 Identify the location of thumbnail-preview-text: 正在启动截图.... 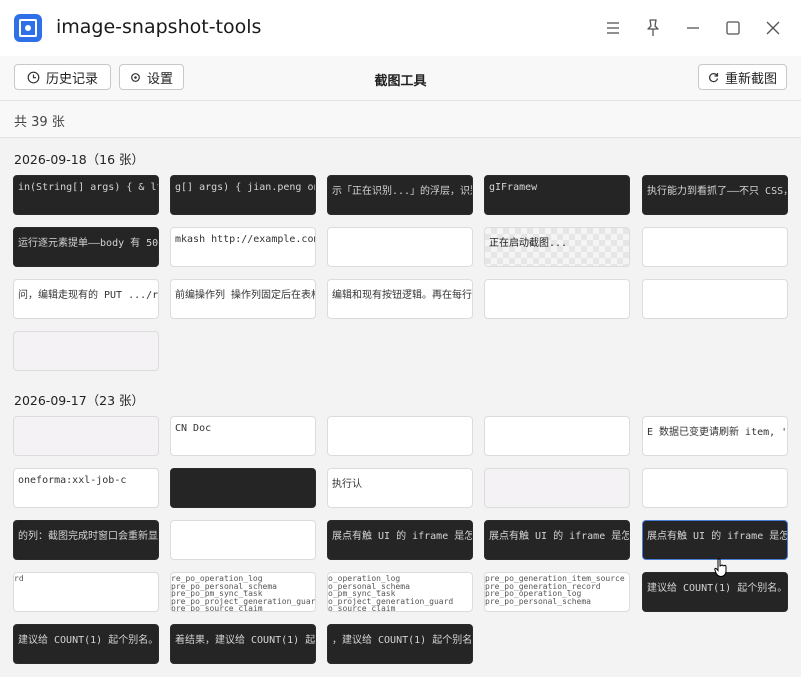
(528, 243).